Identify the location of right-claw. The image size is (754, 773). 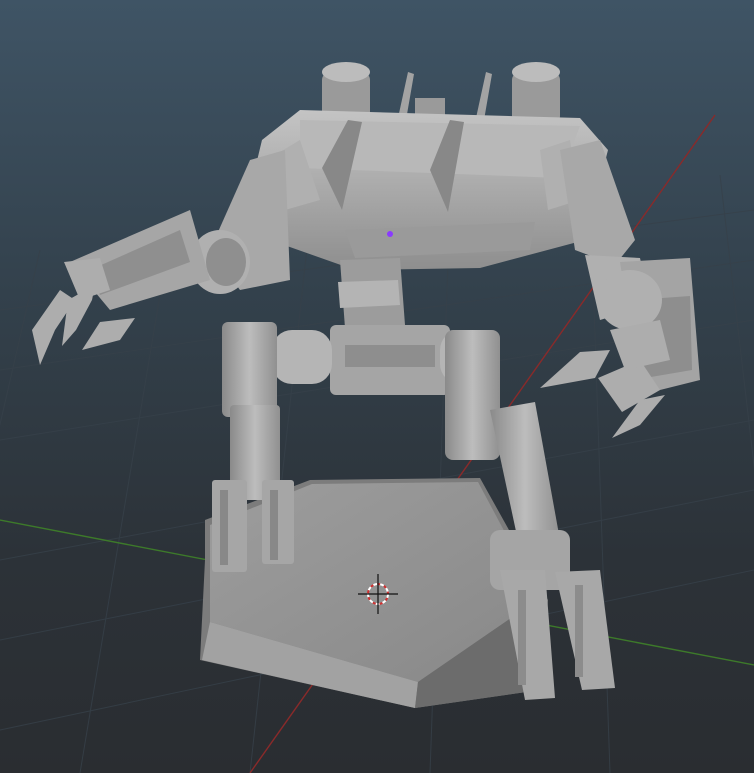
(605, 379).